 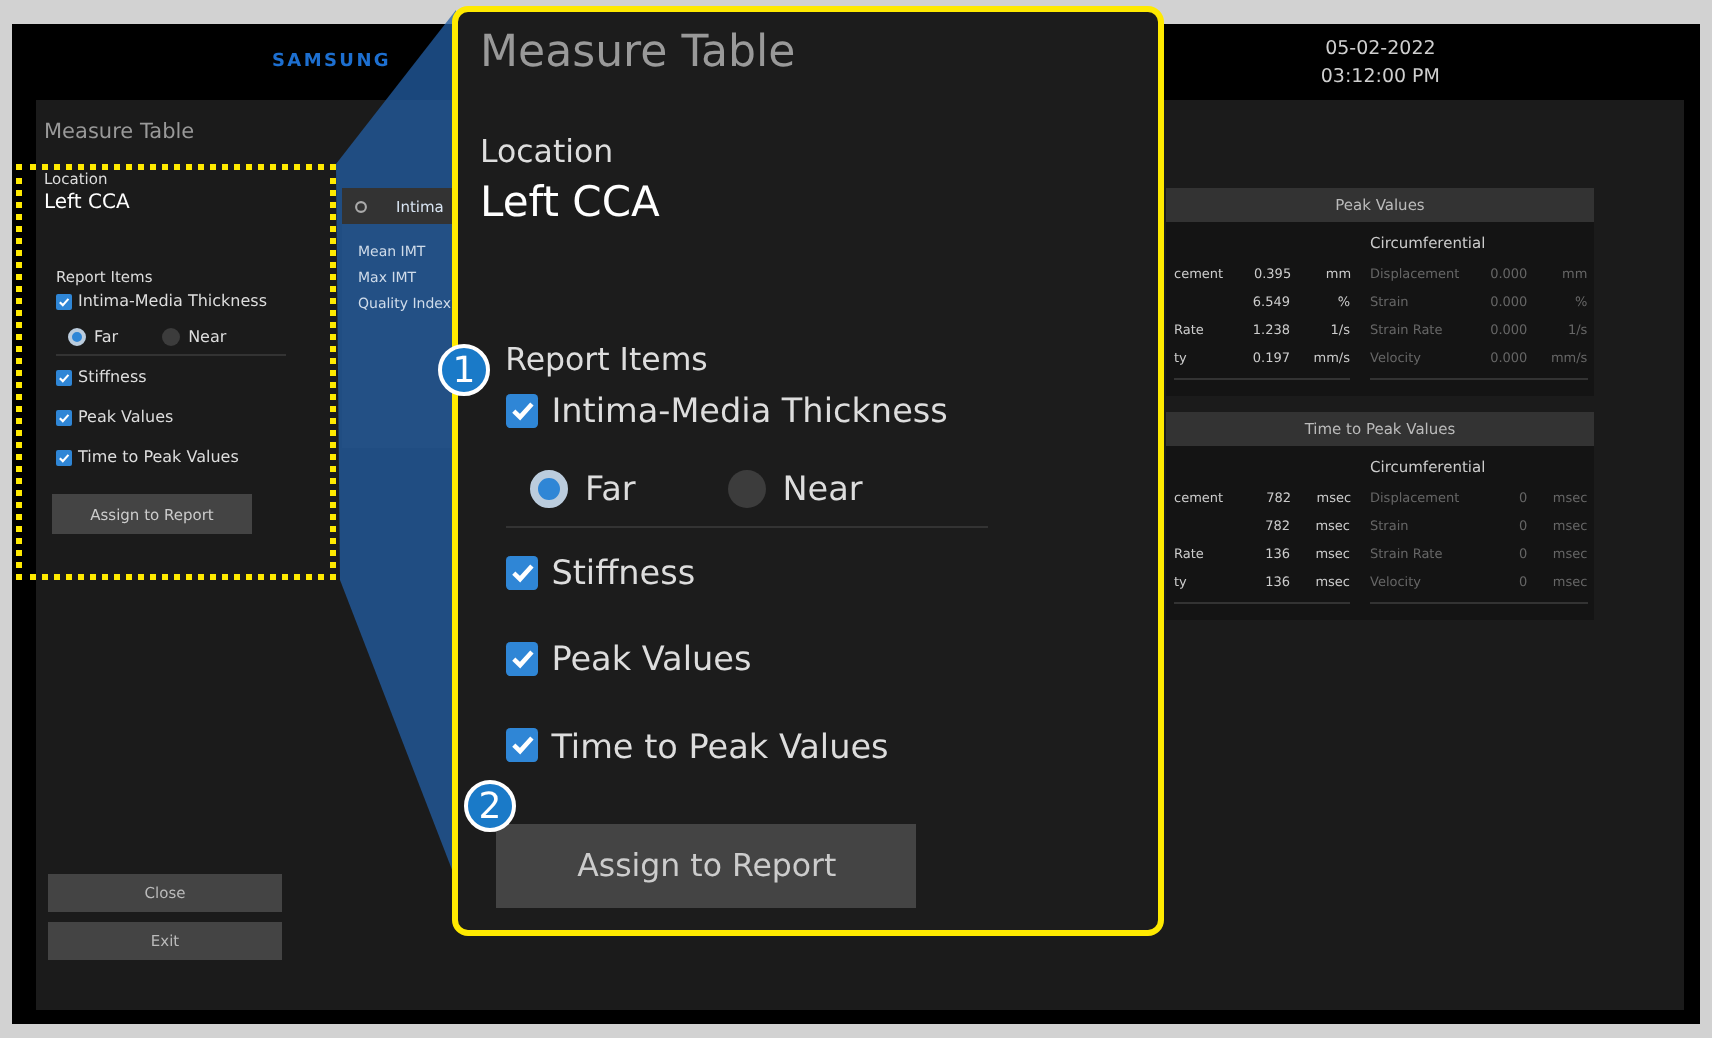 What do you see at coordinates (1380, 76) in the screenshot?
I see `time-text: 03:12:00 PM` at bounding box center [1380, 76].